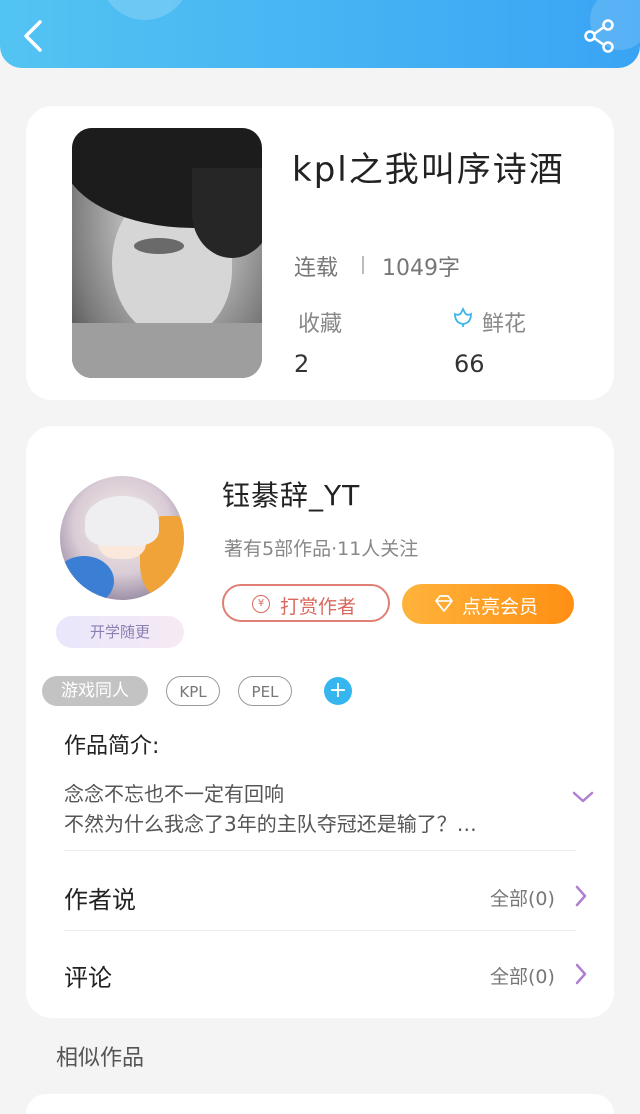 Image resolution: width=640 pixels, height=1114 pixels. Describe the element at coordinates (463, 316) in the screenshot. I see `flower-icon` at that location.